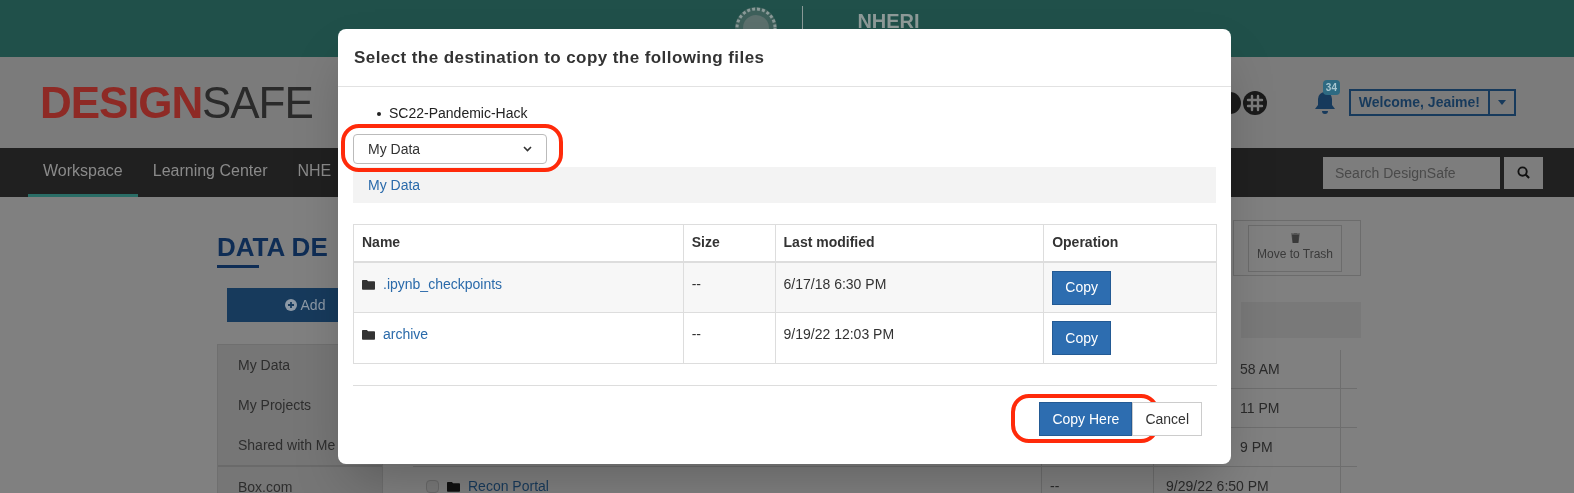 Image resolution: width=1574 pixels, height=493 pixels. What do you see at coordinates (835, 283) in the screenshot?
I see `modified-cell: 6/17/18 6:30 PM` at bounding box center [835, 283].